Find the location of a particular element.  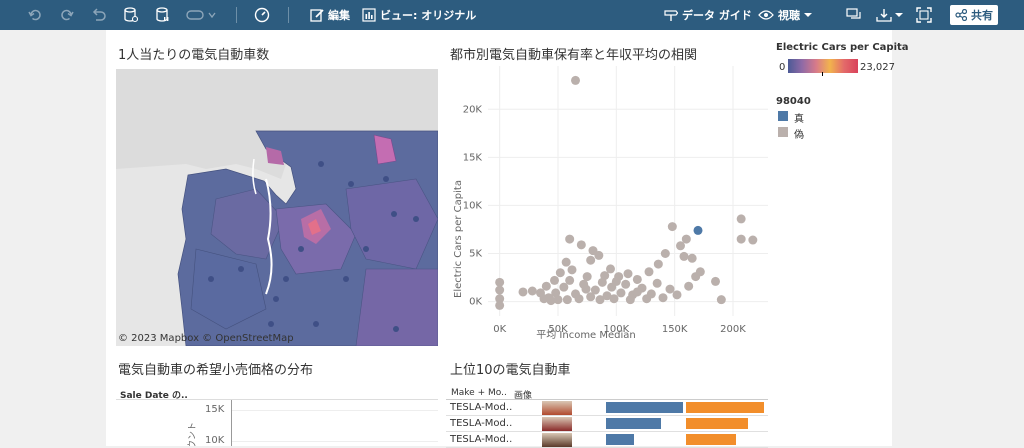

revert-button is located at coordinates (99, 15).